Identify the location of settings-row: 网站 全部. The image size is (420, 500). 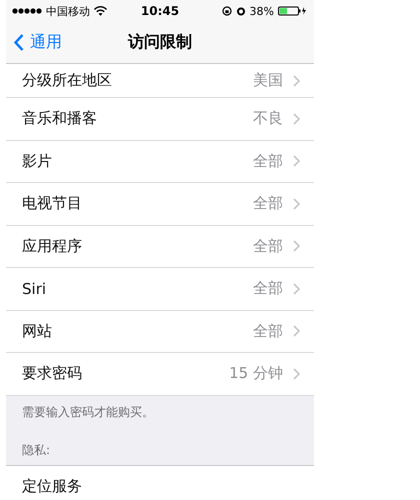
(160, 331).